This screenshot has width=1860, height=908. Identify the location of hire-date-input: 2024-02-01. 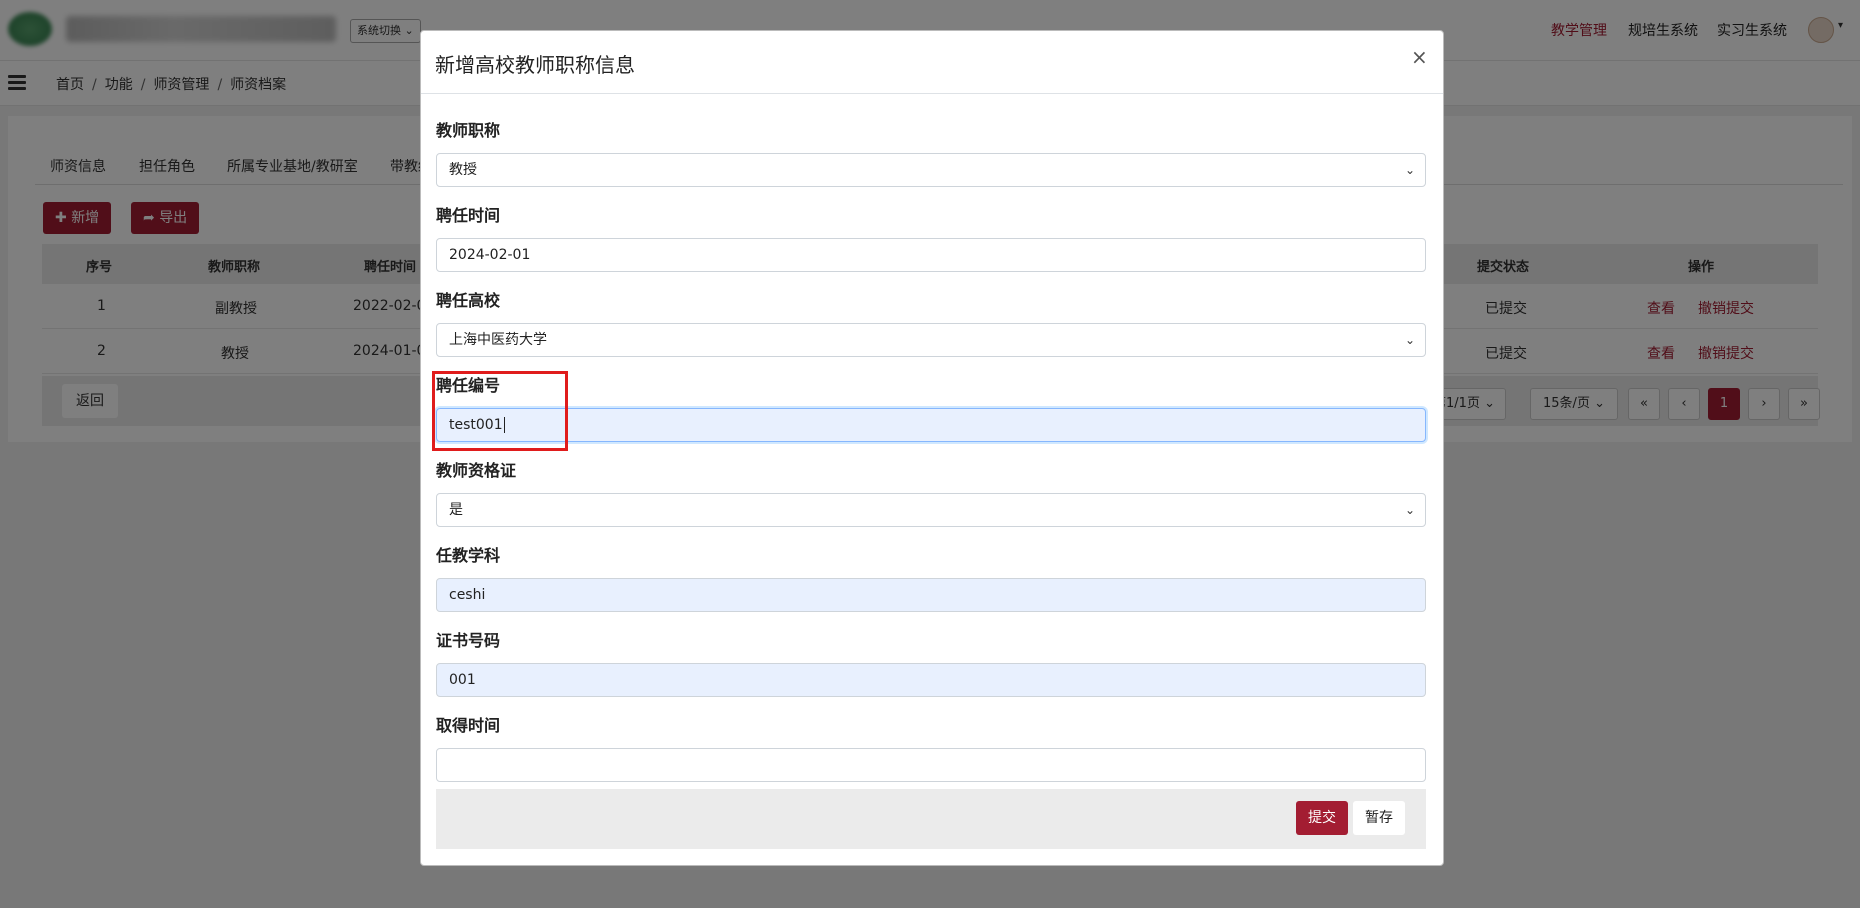
(931, 255).